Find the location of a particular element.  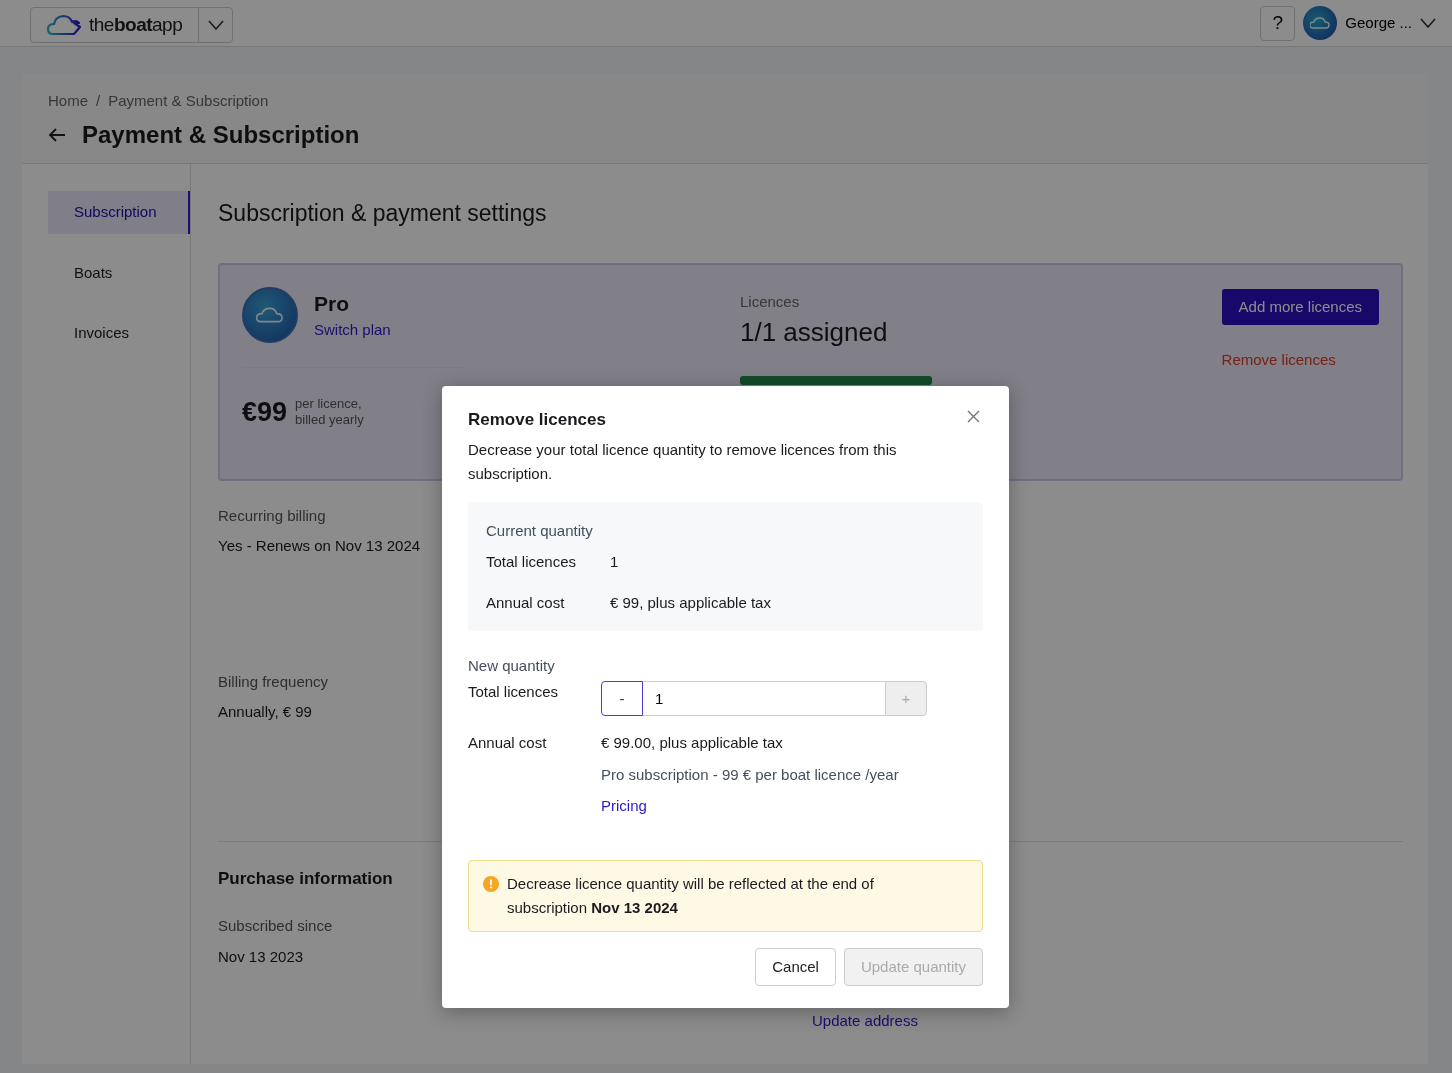

detail-value: Nov 13 2023 is located at coordinates (261, 956).